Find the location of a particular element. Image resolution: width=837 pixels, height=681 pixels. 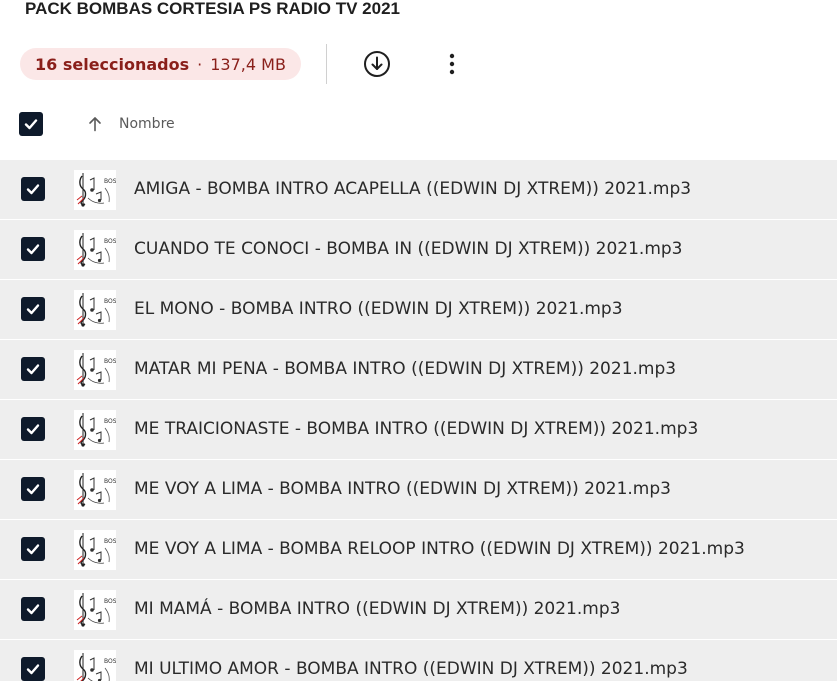

folder-title: PACK BOMBAS CORTESIA PS RADIO TV 2021 is located at coordinates (213, 9).